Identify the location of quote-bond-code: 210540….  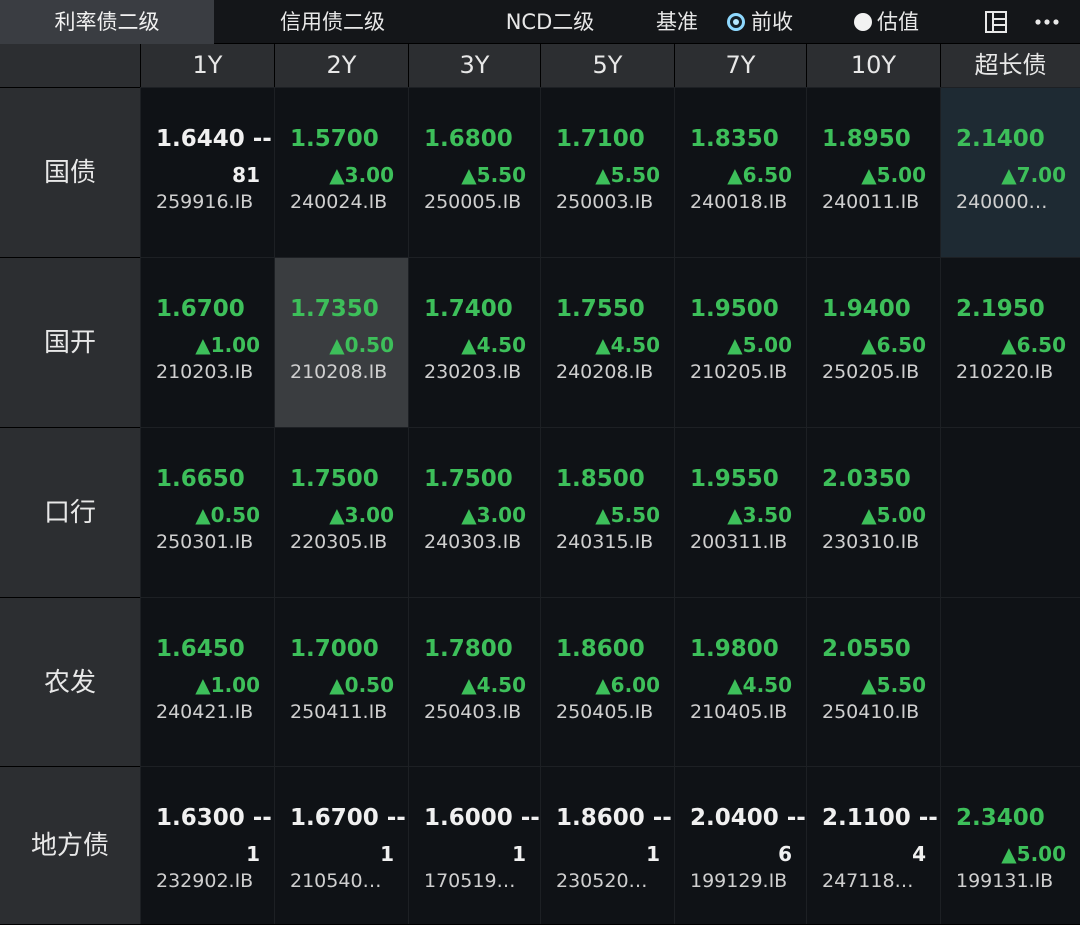
(336, 881).